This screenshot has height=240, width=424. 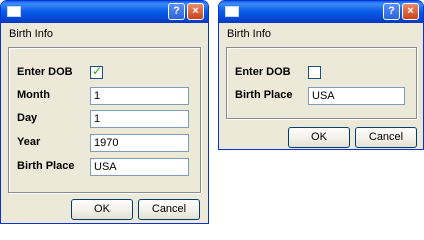 I want to click on day-field: 1, so click(x=139, y=119).